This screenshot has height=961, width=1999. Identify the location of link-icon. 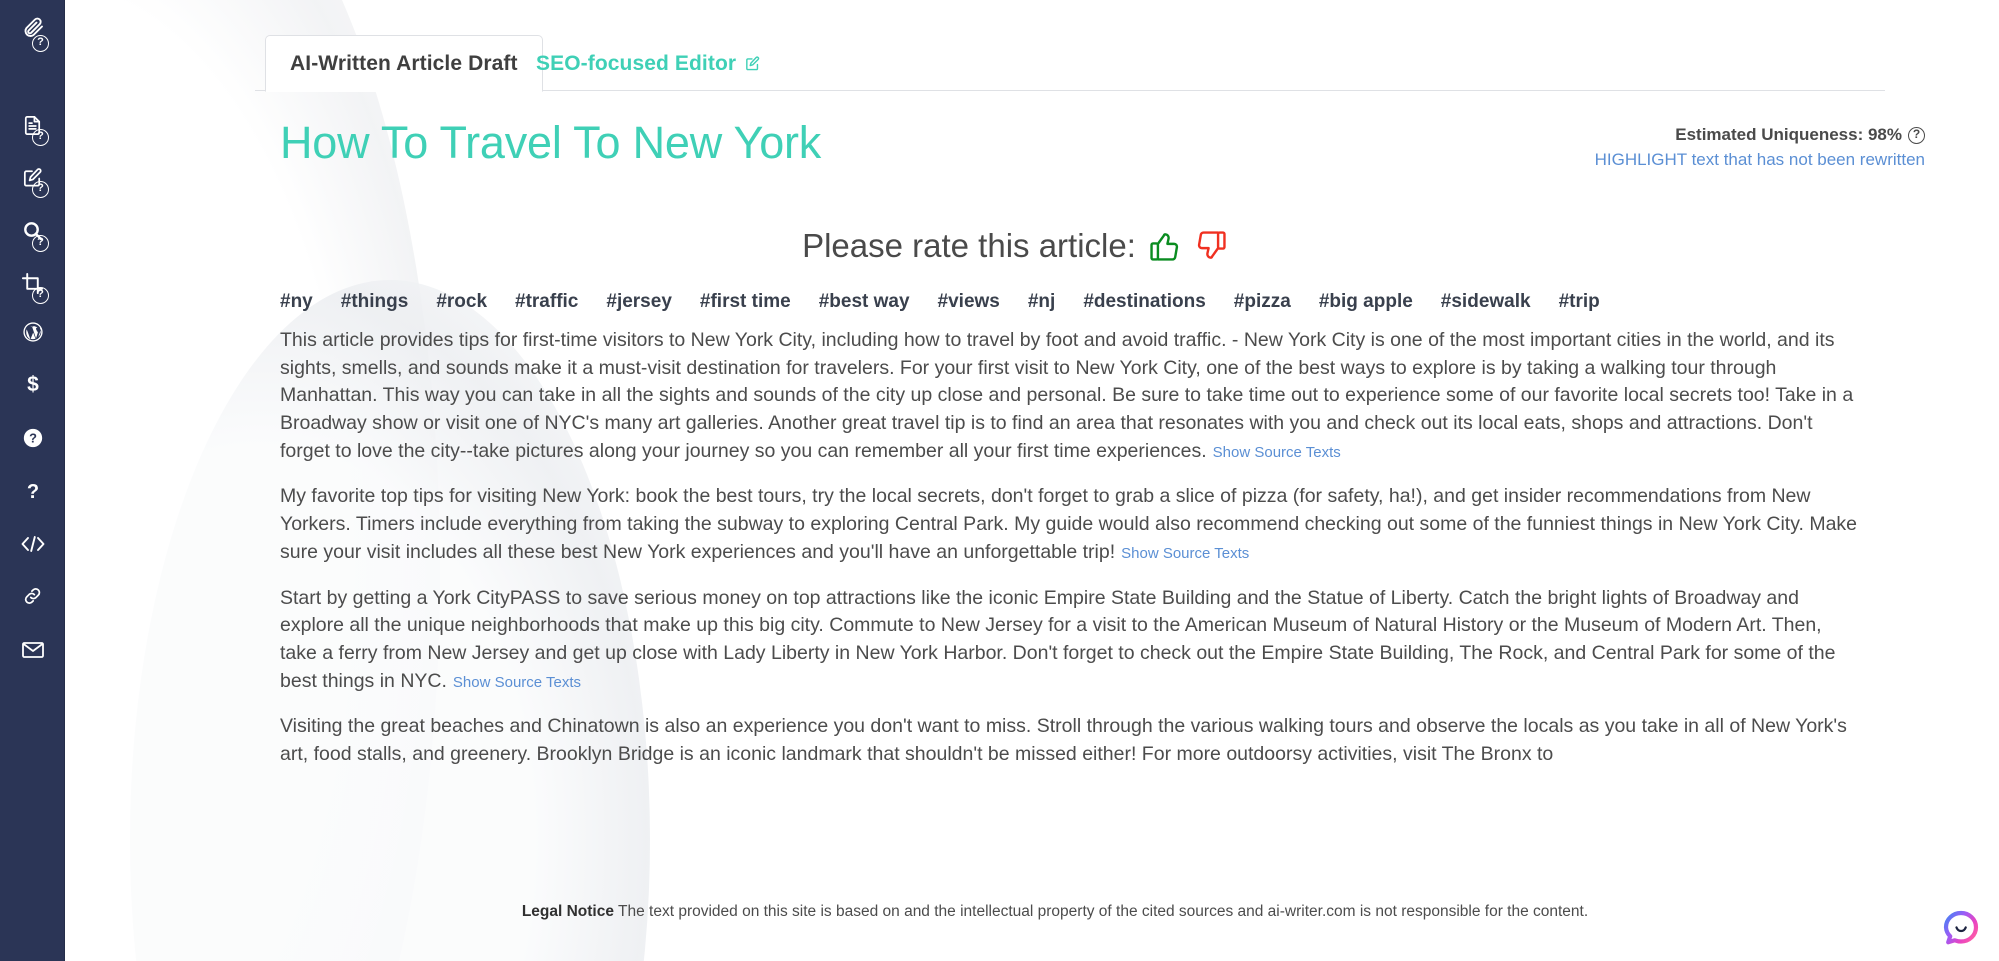
(33, 596).